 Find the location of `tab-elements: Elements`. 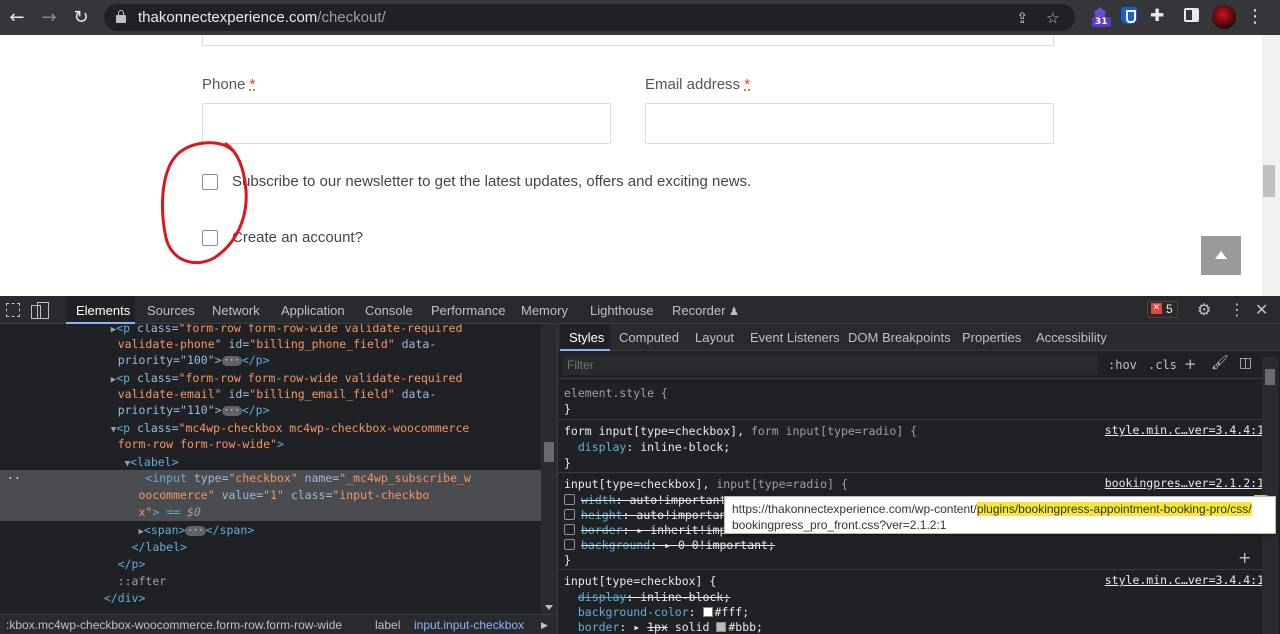

tab-elements: Elements is located at coordinates (103, 310).